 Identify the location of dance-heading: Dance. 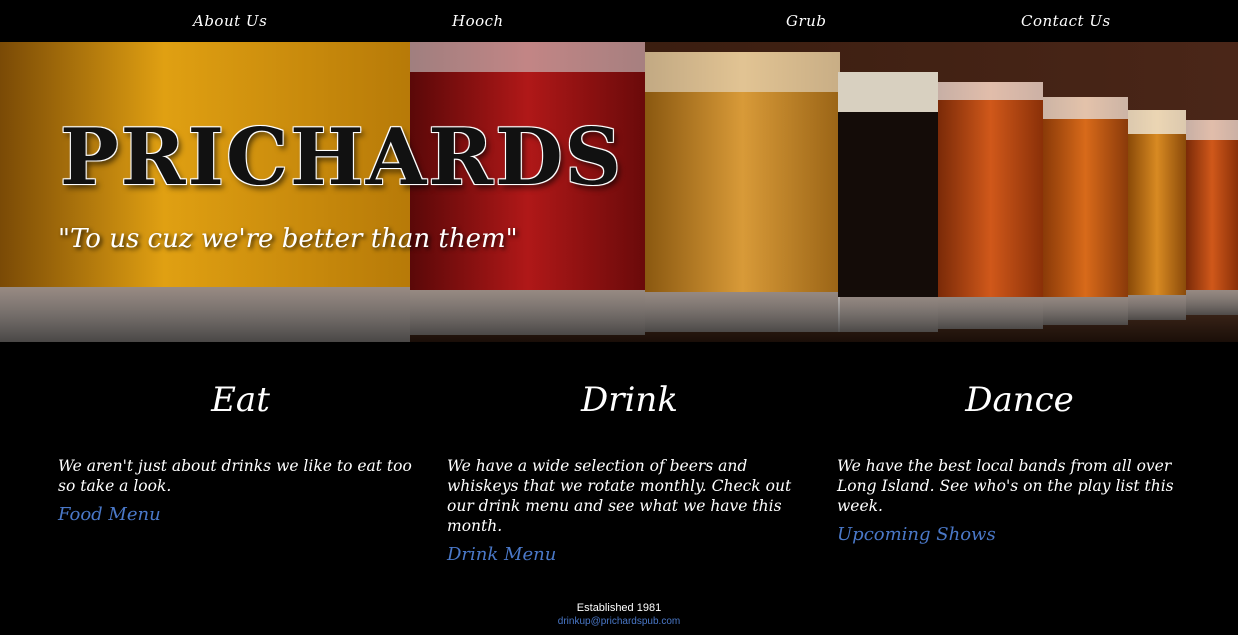
(1019, 400).